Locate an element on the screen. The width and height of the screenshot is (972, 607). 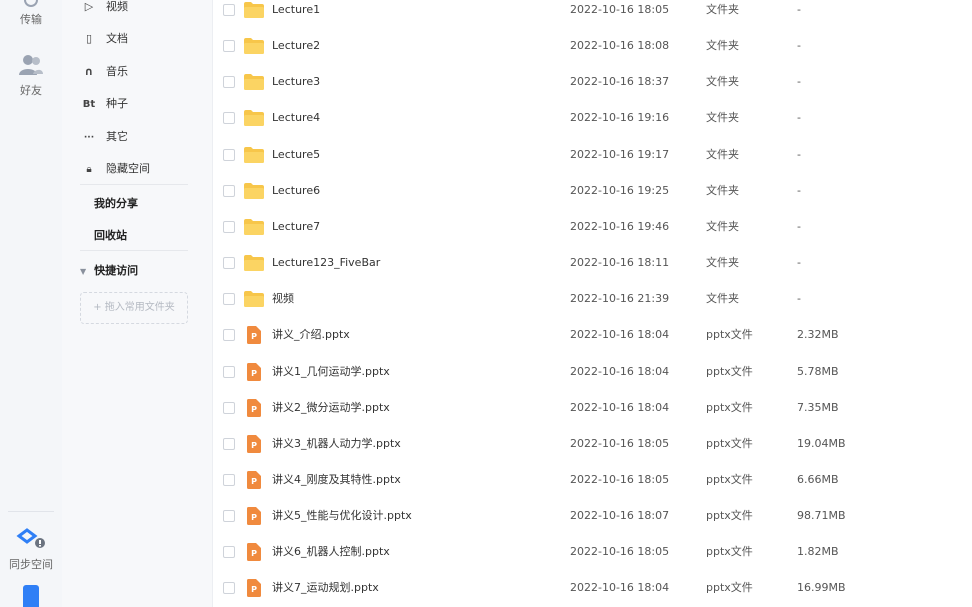
file-name: 讲义3_机器人动力学.pptx is located at coordinates (336, 444).